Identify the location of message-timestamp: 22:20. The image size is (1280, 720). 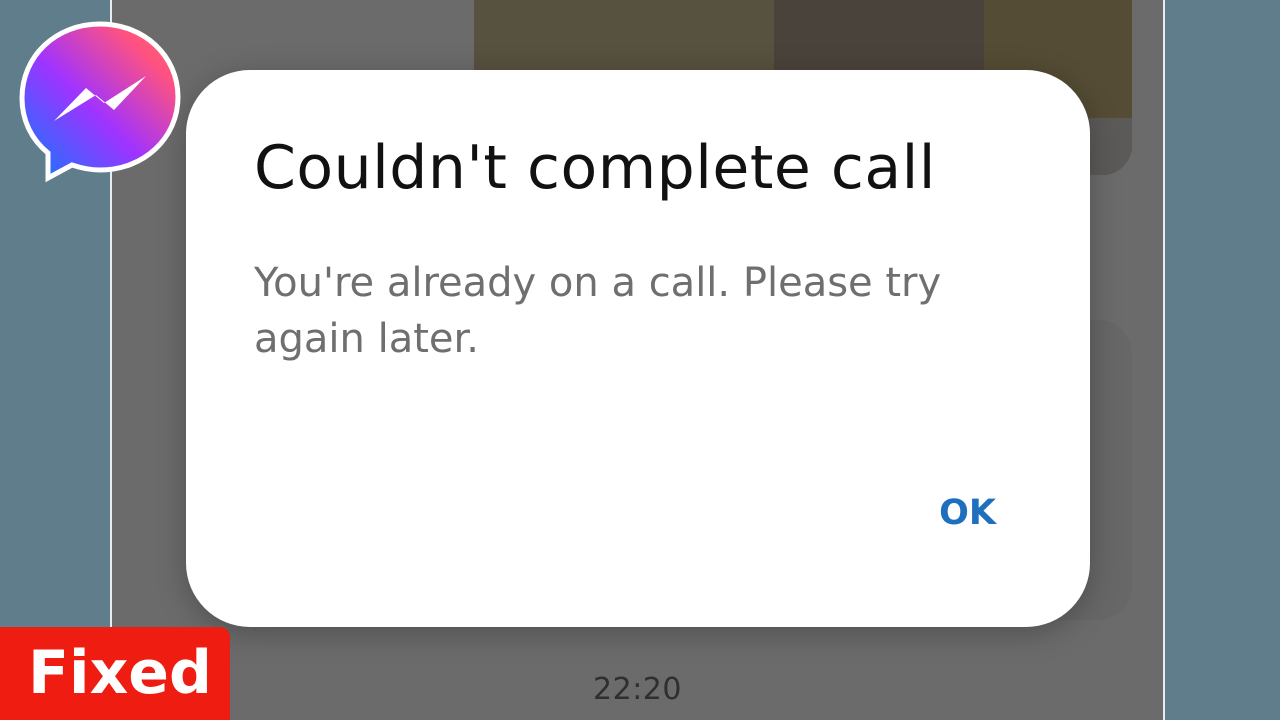
(637, 689).